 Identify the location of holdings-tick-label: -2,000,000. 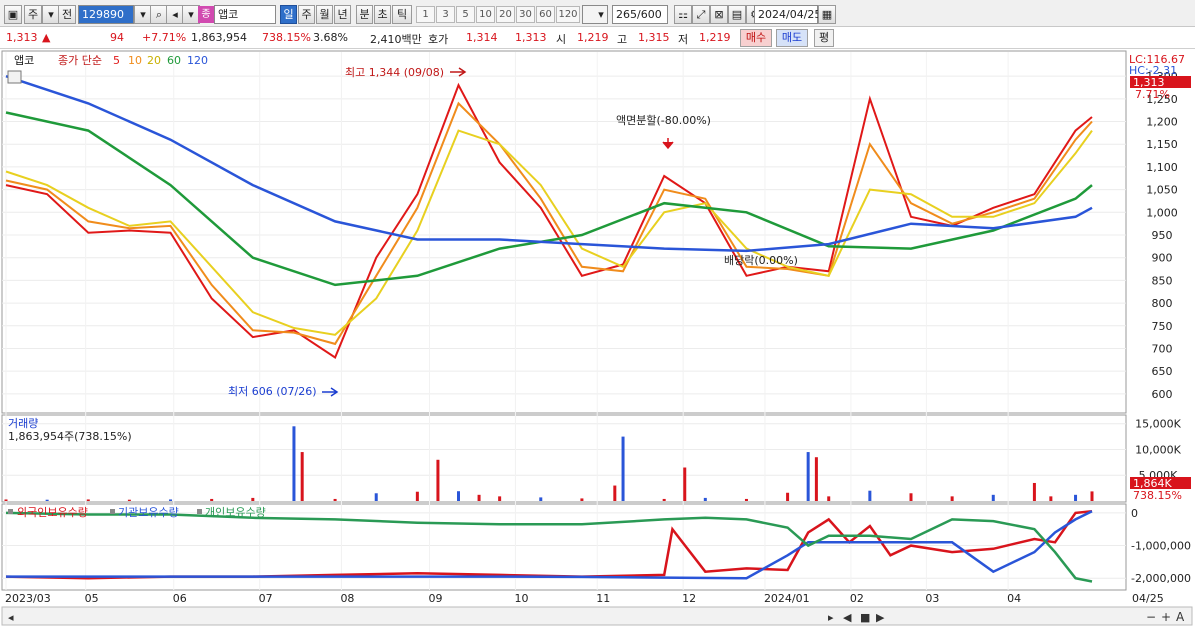
(1161, 578).